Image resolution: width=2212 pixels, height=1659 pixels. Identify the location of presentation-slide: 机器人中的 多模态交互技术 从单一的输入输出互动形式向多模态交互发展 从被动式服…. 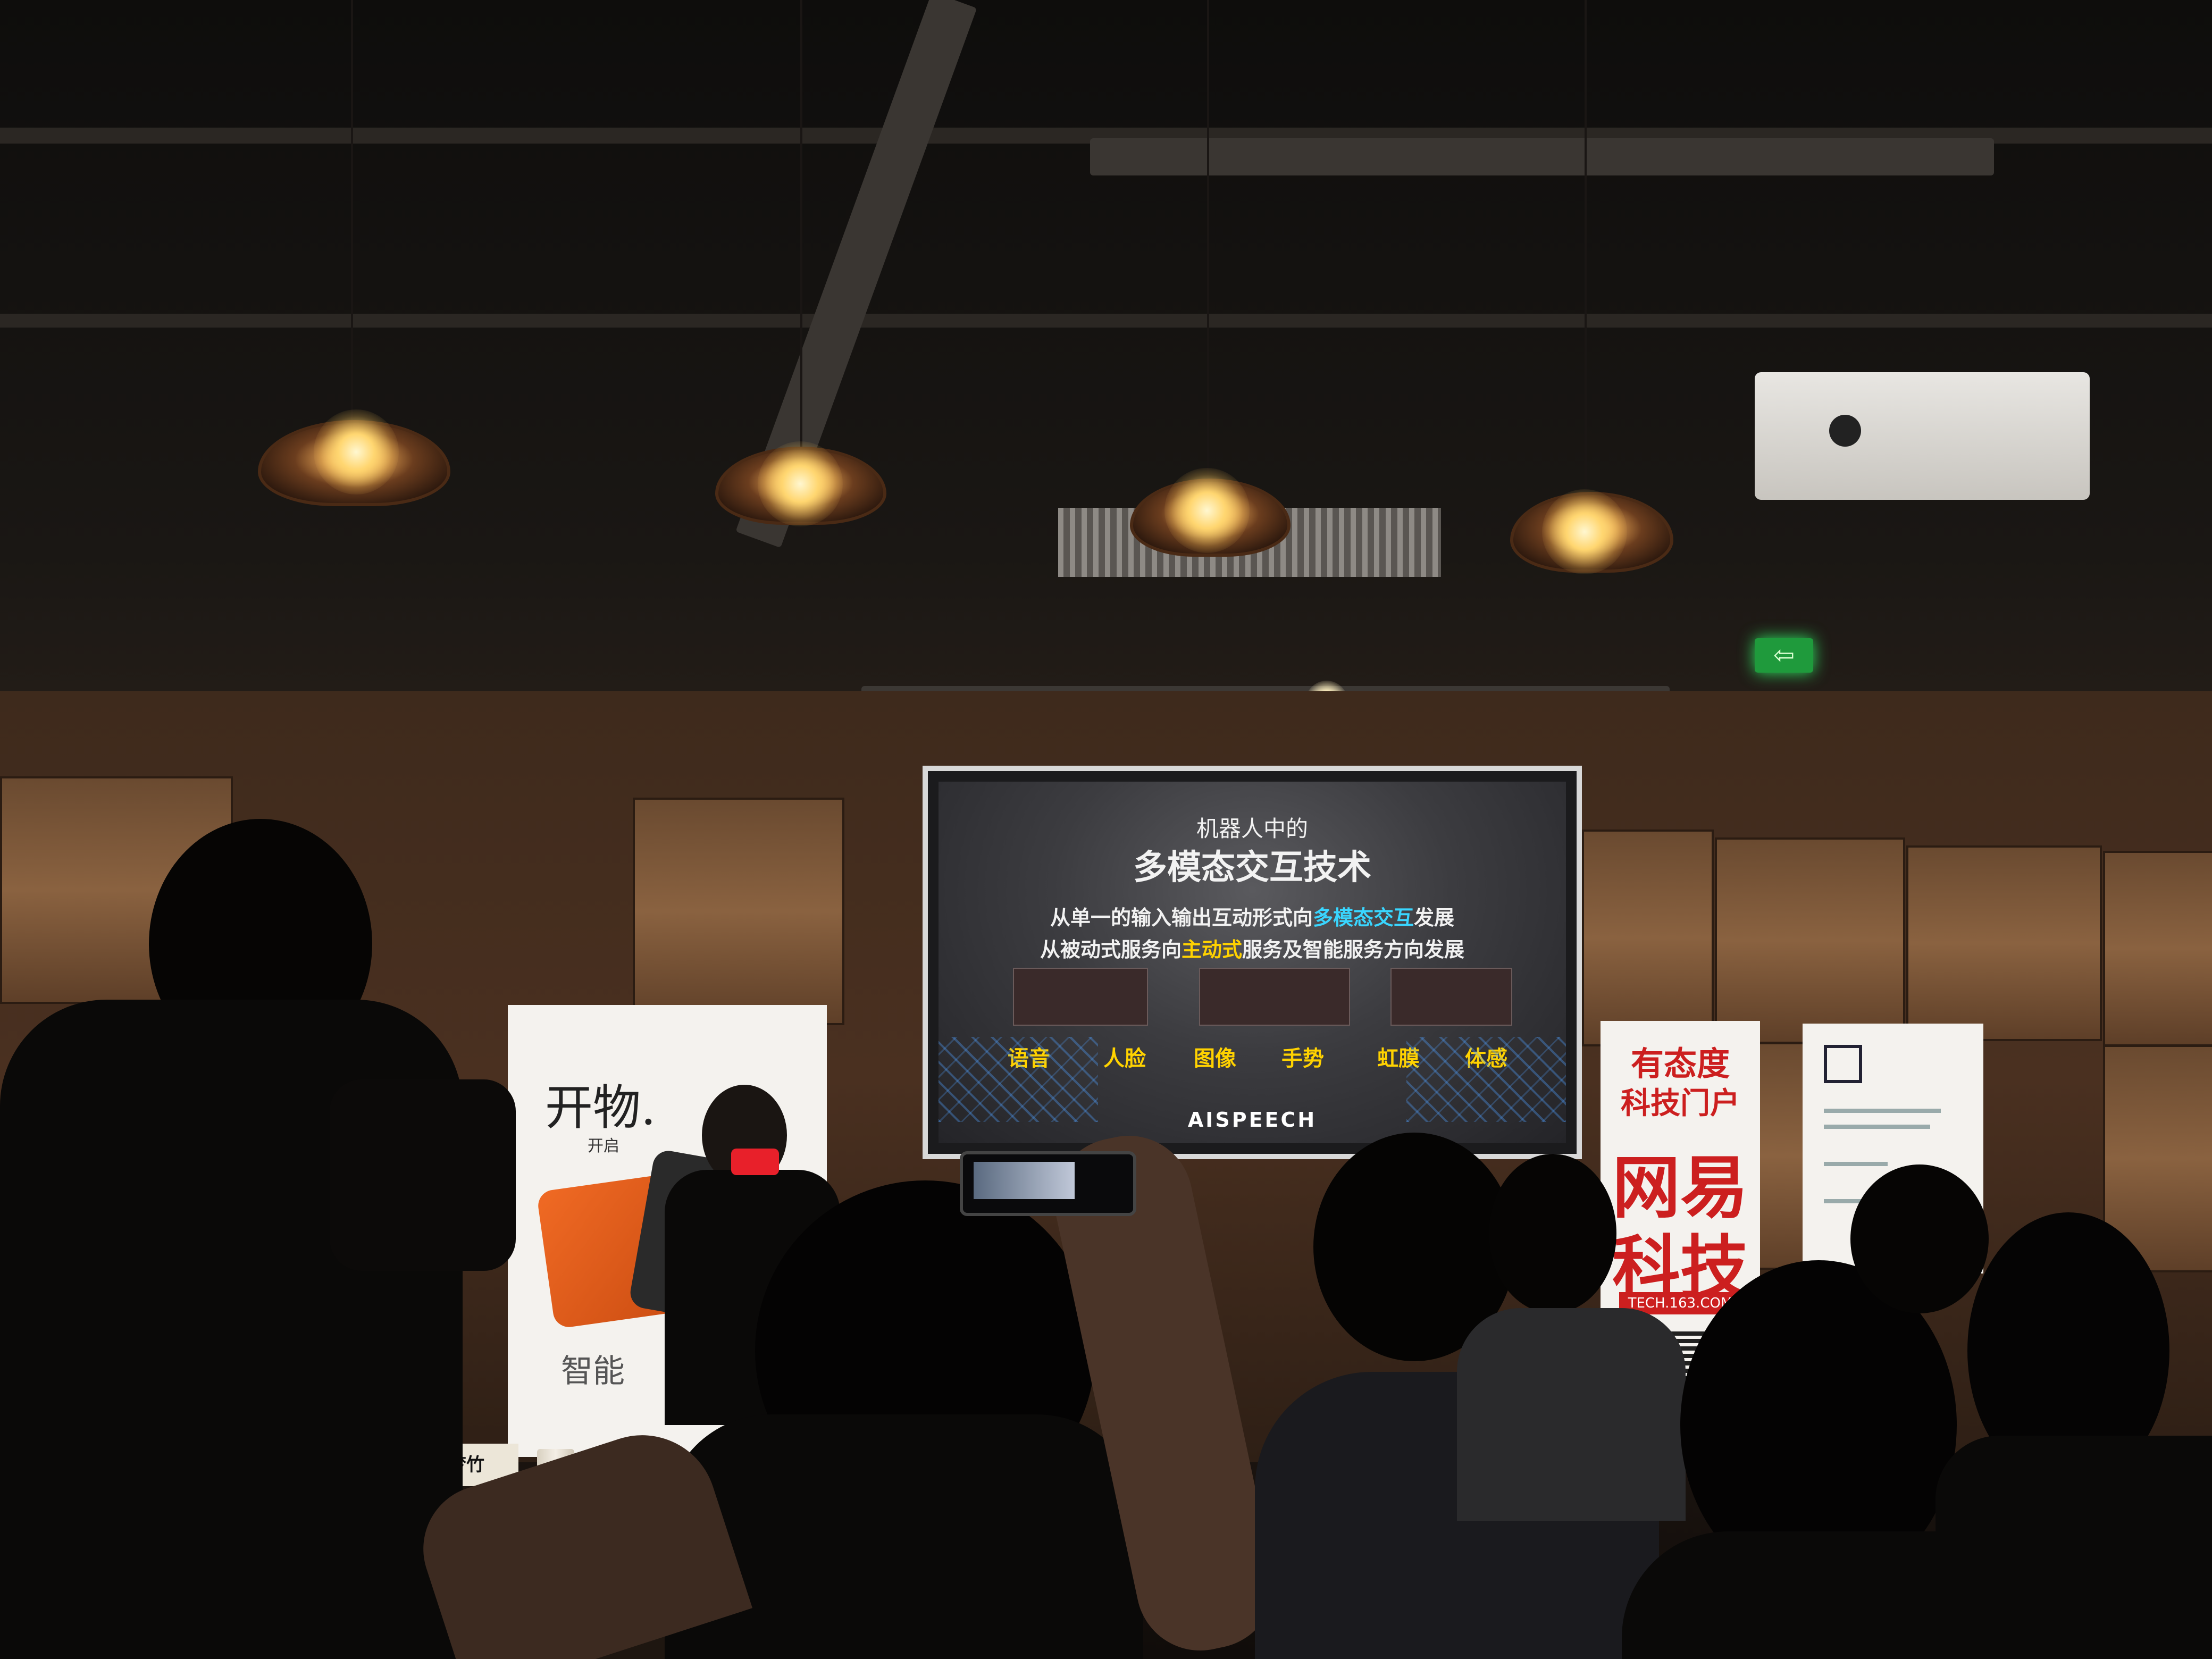
(1252, 962).